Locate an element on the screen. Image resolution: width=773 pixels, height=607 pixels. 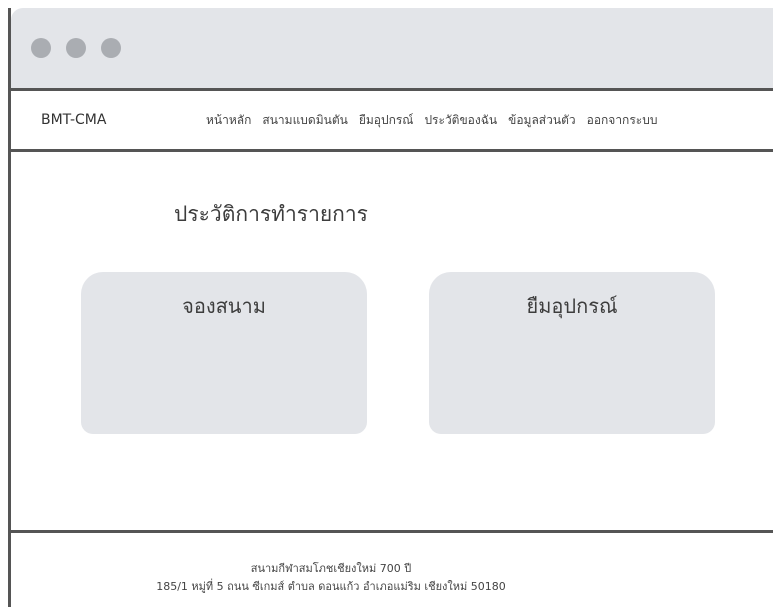
nav-link-my-history: ประวัติของฉัน is located at coordinates (460, 120).